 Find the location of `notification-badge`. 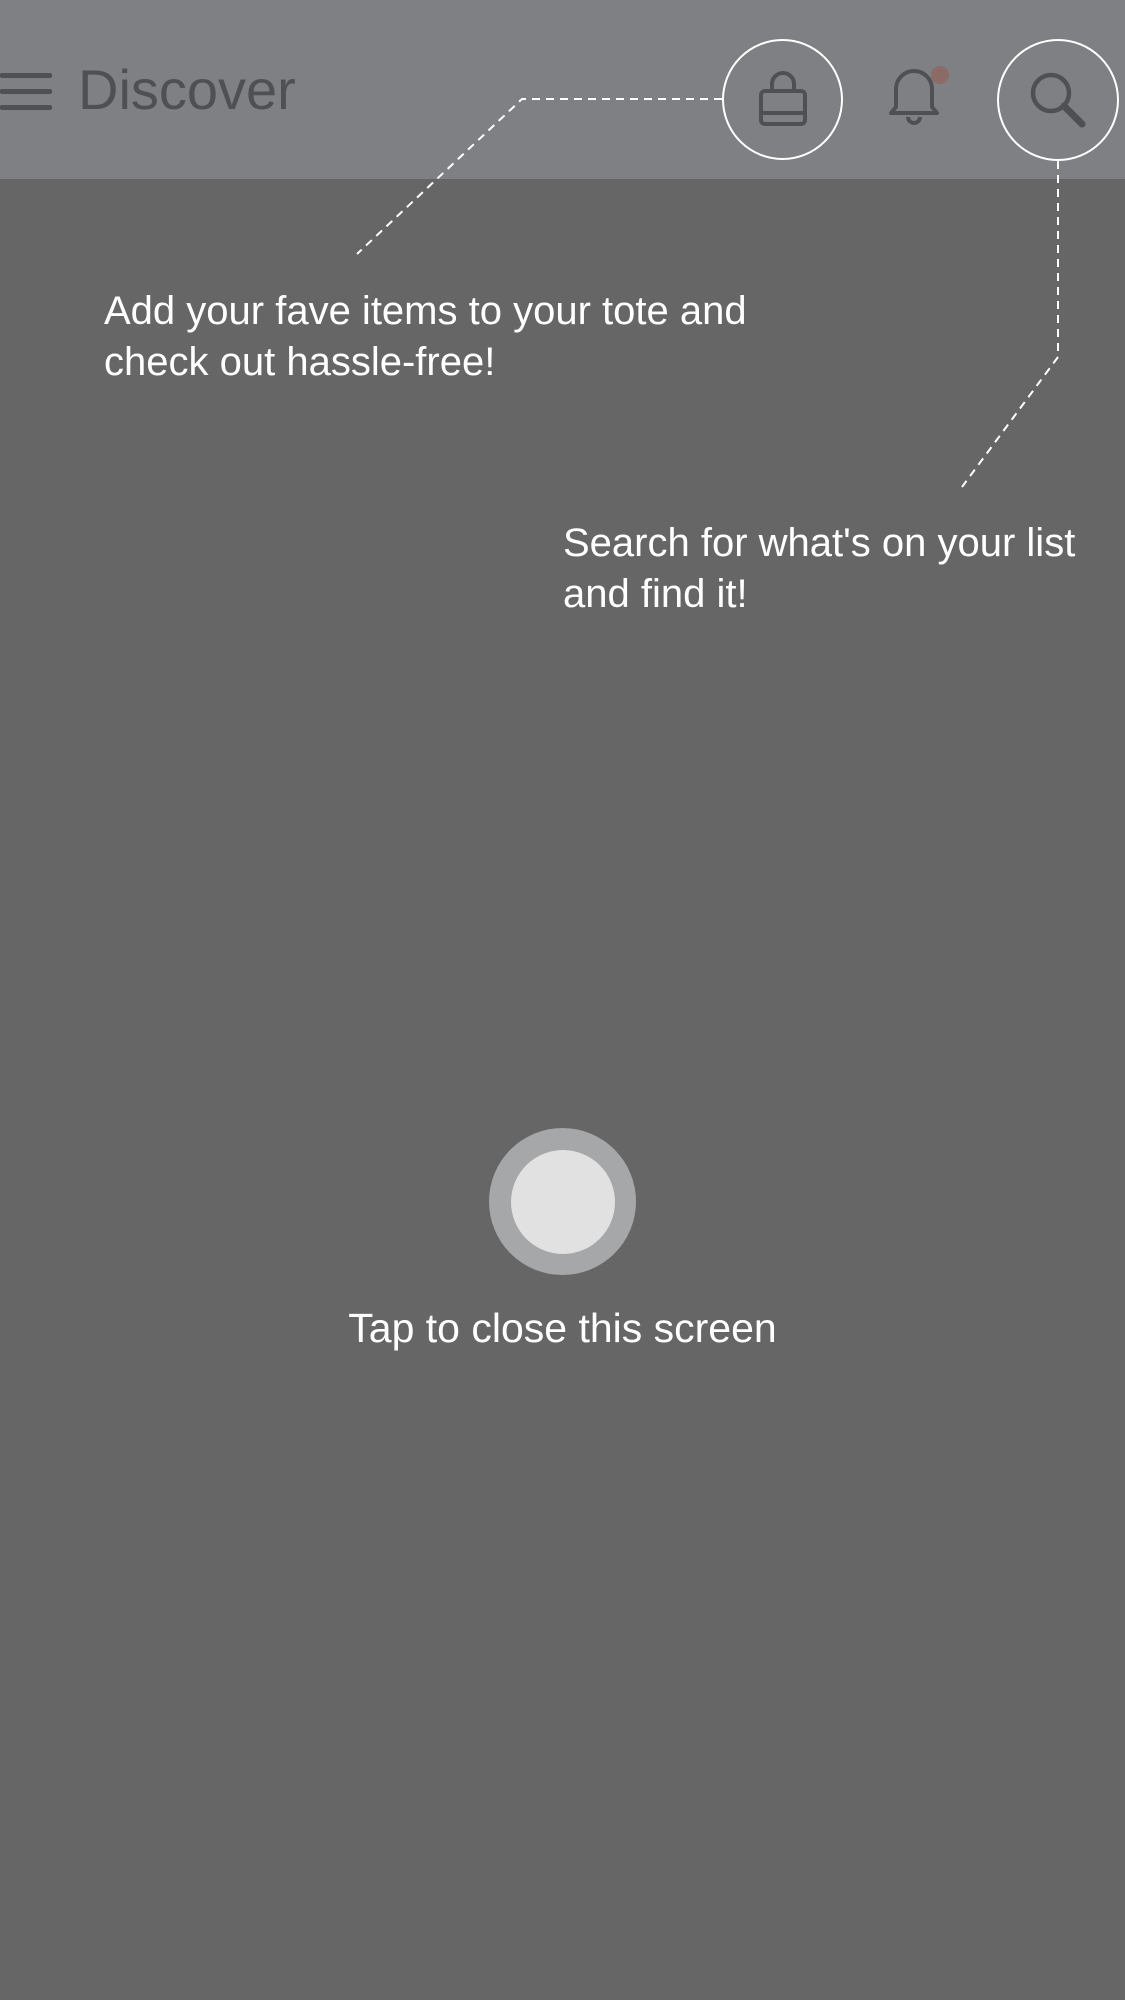

notification-badge is located at coordinates (940, 75).